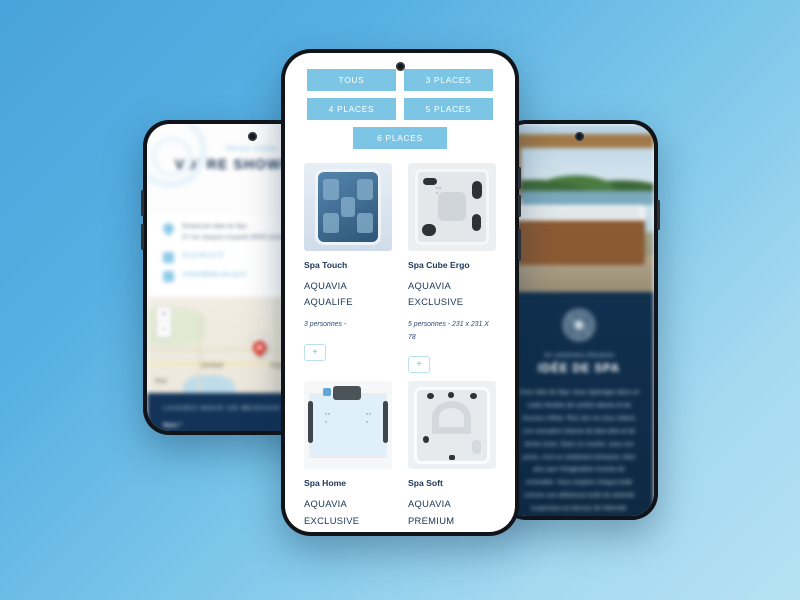  Describe the element at coordinates (519, 206) in the screenshot. I see `volume-down-button` at that location.